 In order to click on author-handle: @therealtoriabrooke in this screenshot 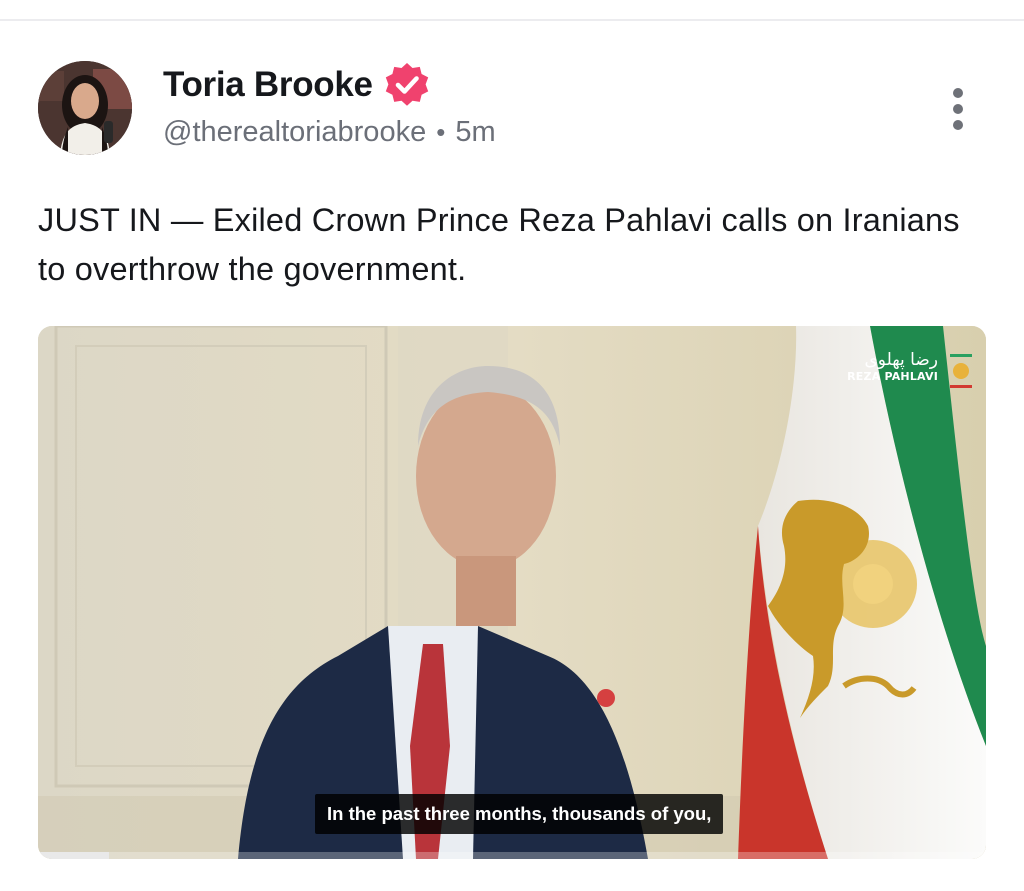, I will do `click(294, 132)`.